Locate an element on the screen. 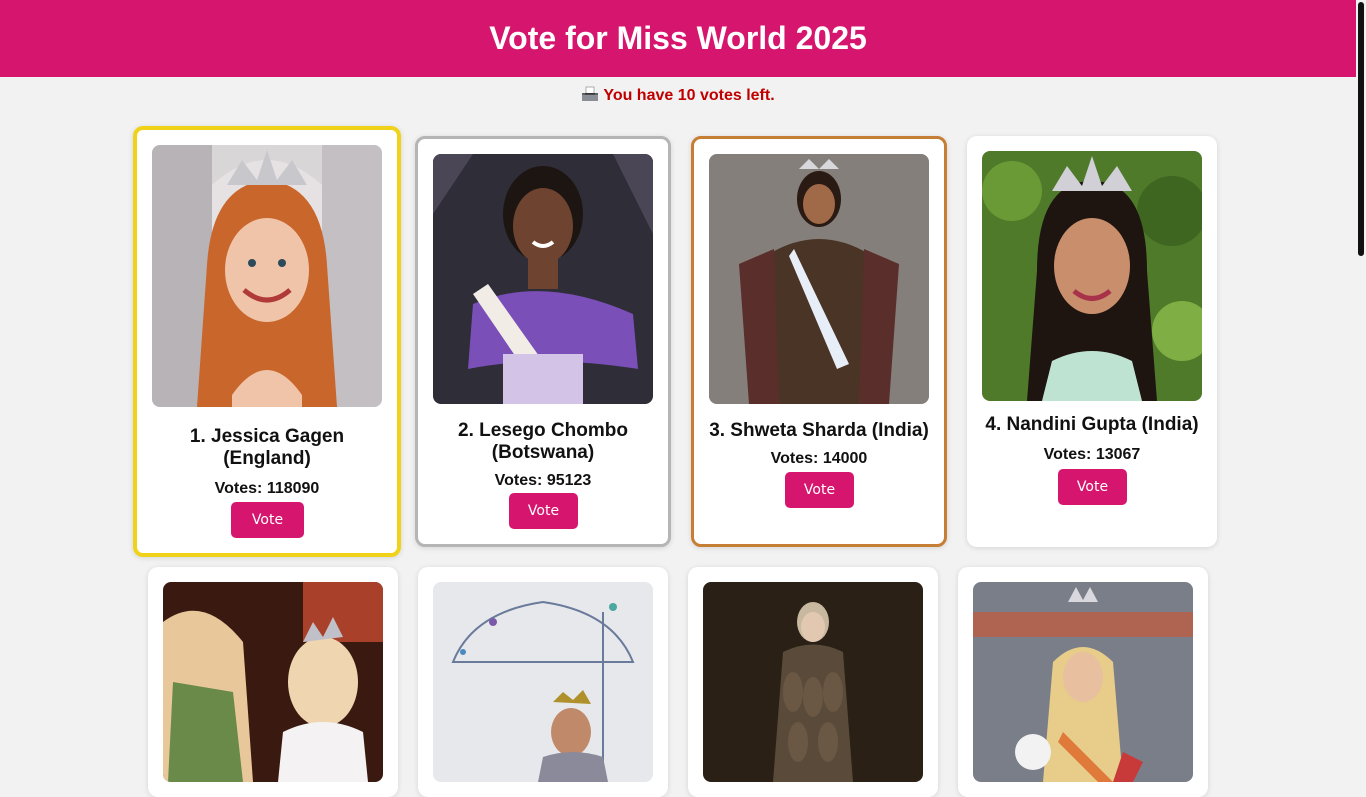 The image size is (1366, 797). contestant-votes: Votes: 13067 is located at coordinates (1092, 454).